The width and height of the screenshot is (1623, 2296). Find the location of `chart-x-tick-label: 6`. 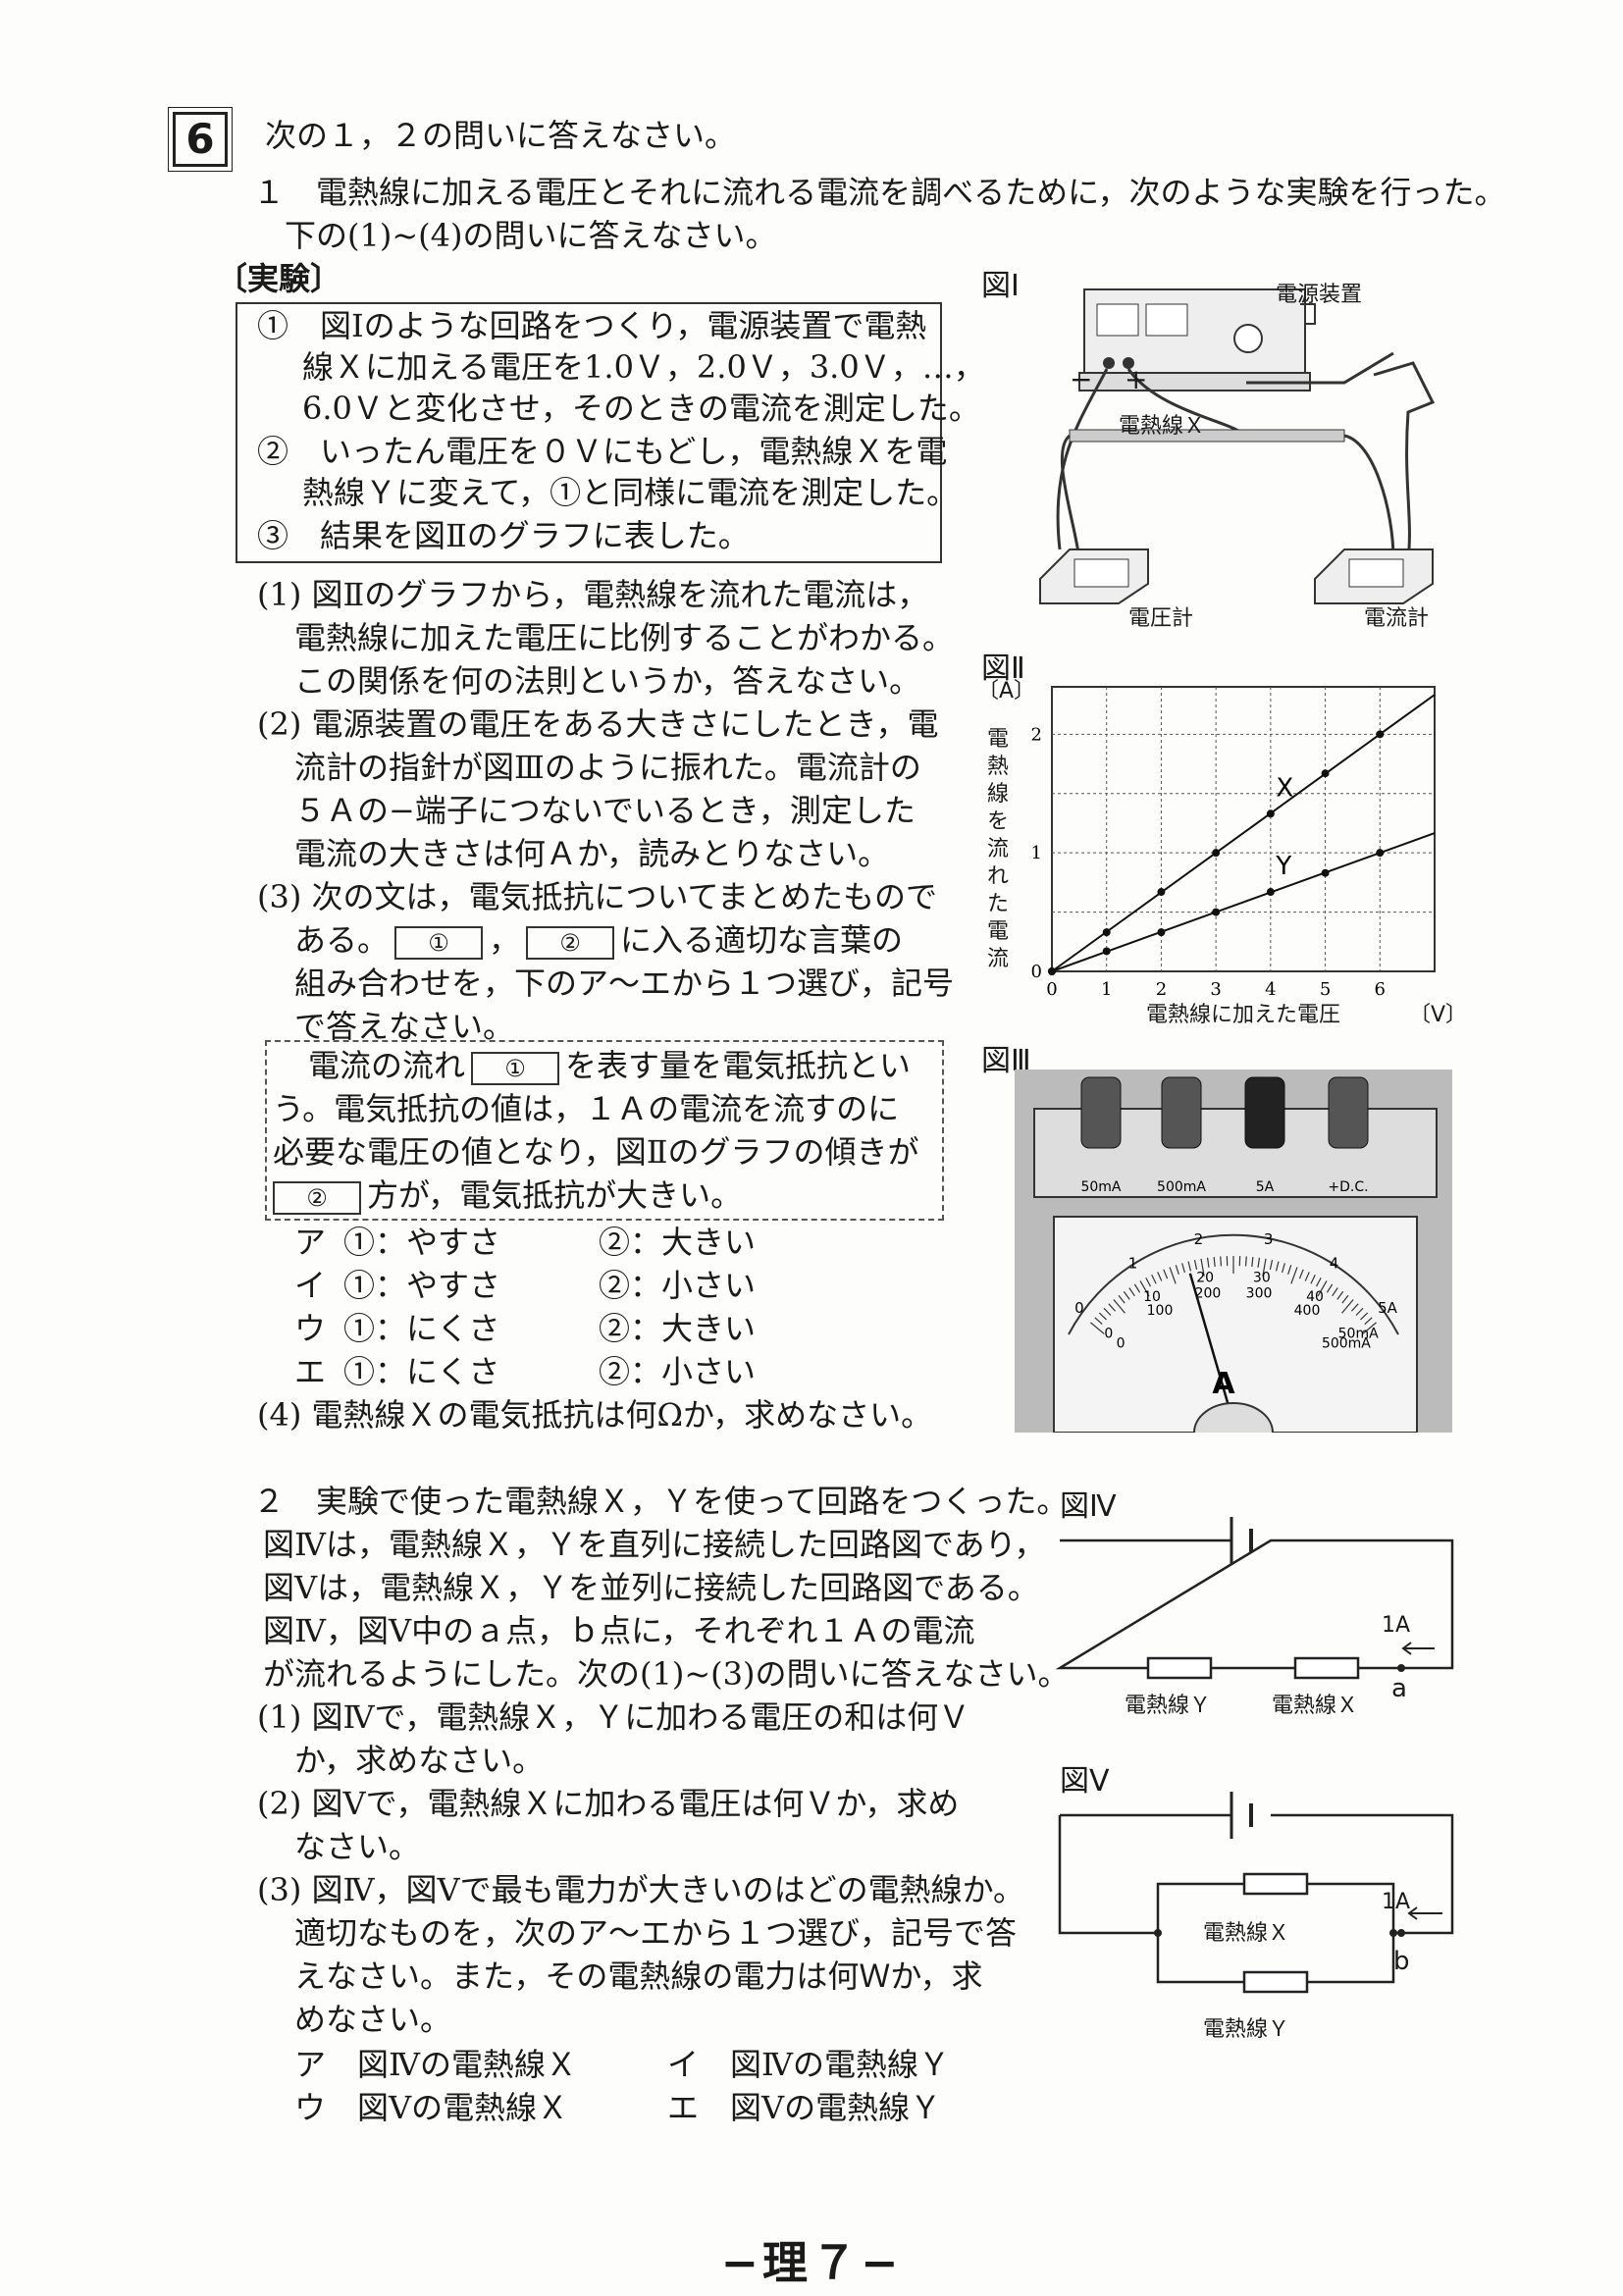

chart-x-tick-label: 6 is located at coordinates (1380, 989).